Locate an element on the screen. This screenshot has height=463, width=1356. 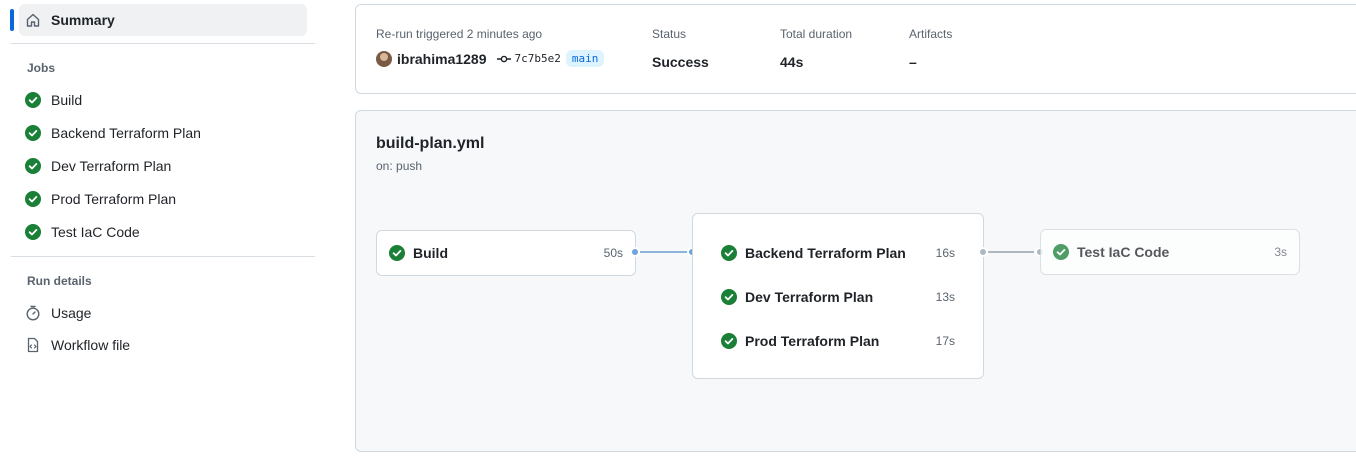
sidebar-item-test-iac-code: Test IaC Code is located at coordinates (163, 232).